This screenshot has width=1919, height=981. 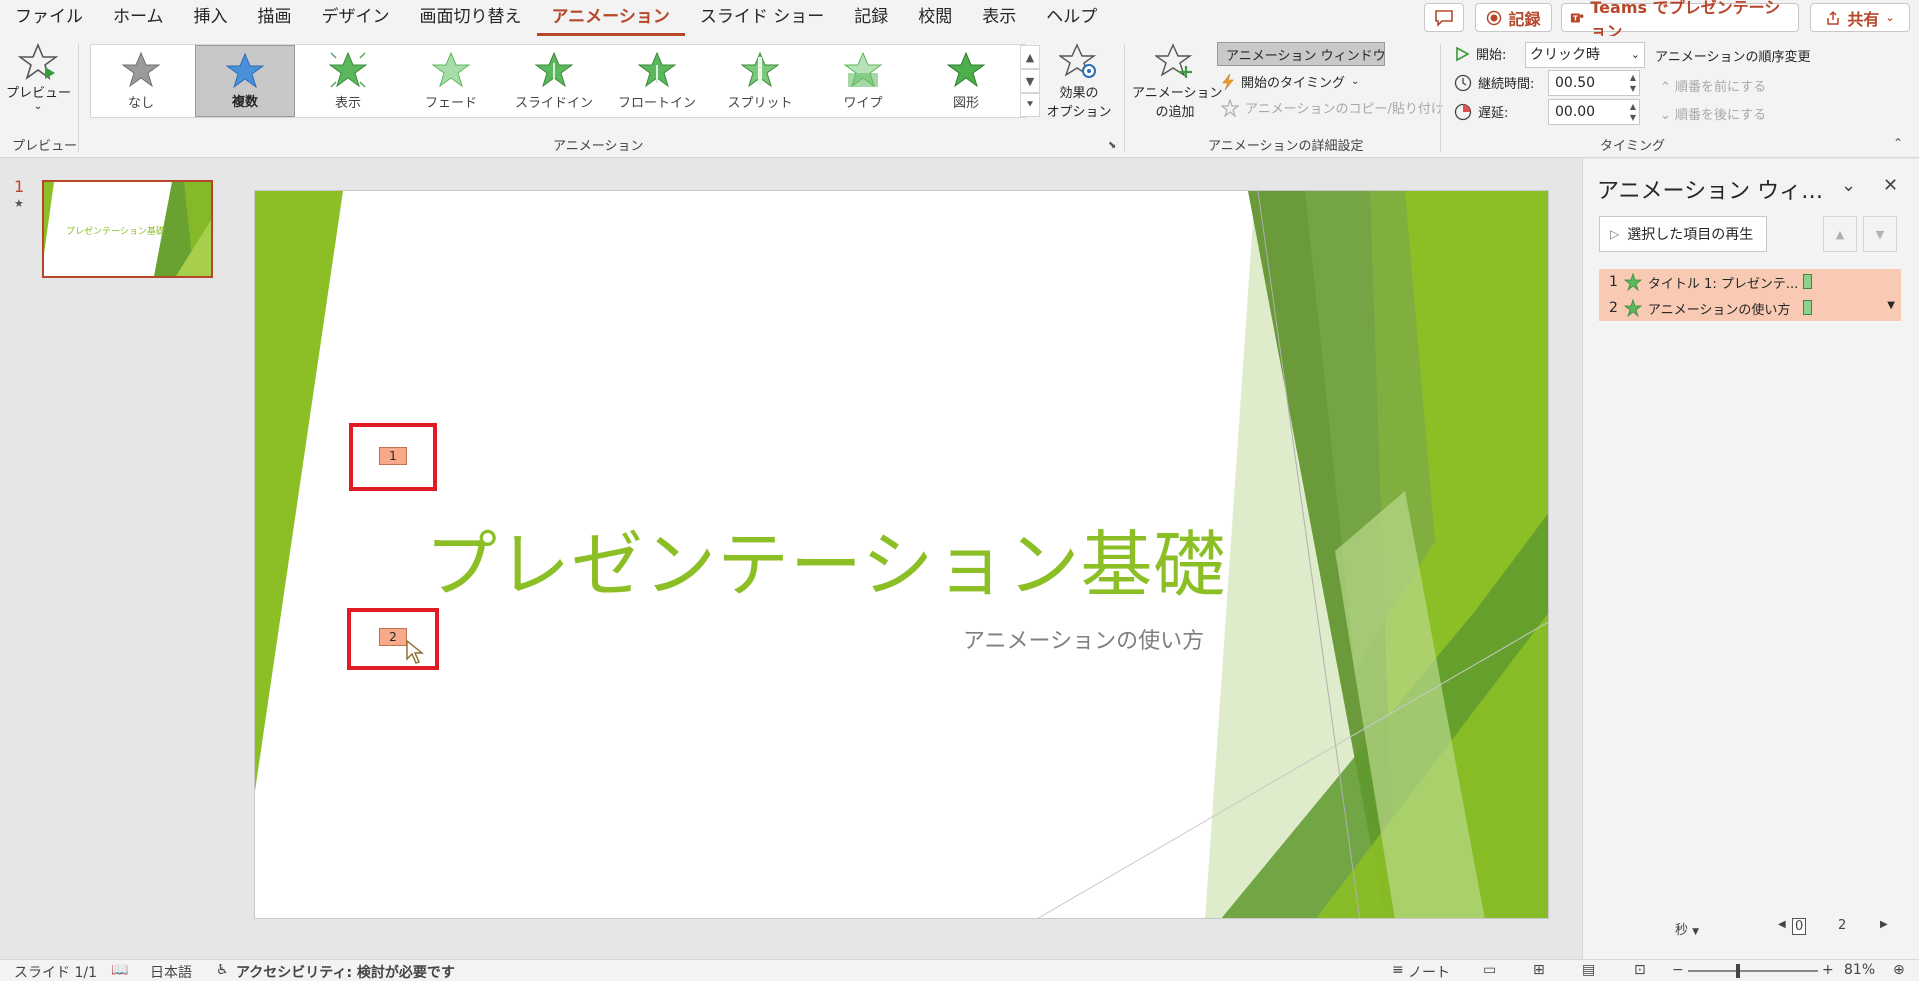 I want to click on gallery-item-multiple: 複数, so click(x=245, y=81).